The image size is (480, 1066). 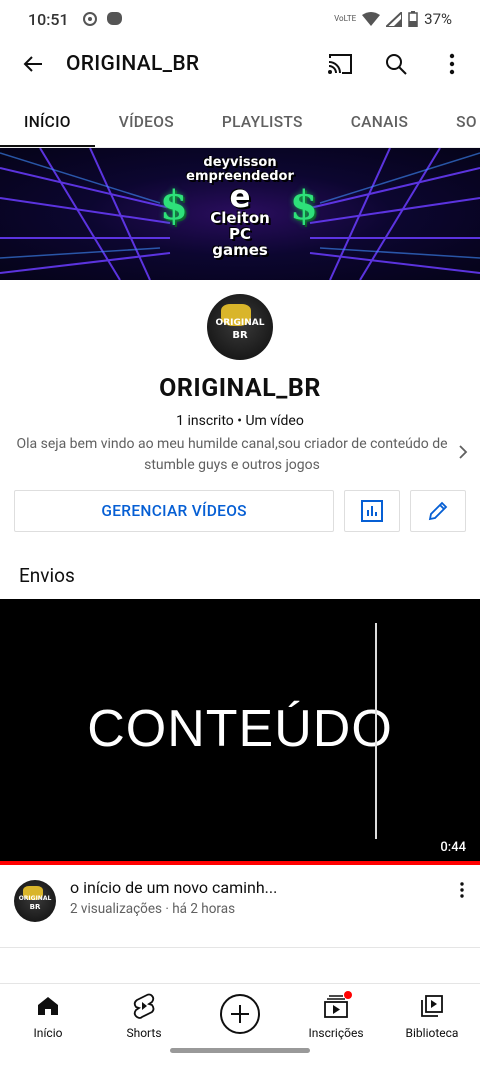 I want to click on analytics-button, so click(x=372, y=511).